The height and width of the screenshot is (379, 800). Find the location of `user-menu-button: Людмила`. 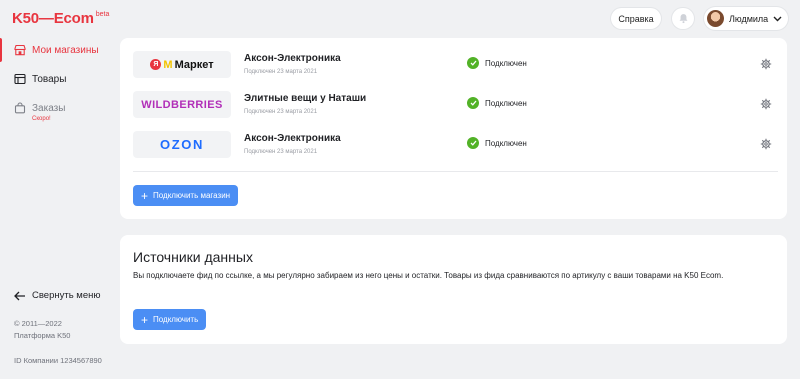

user-menu-button: Людмила is located at coordinates (746, 18).